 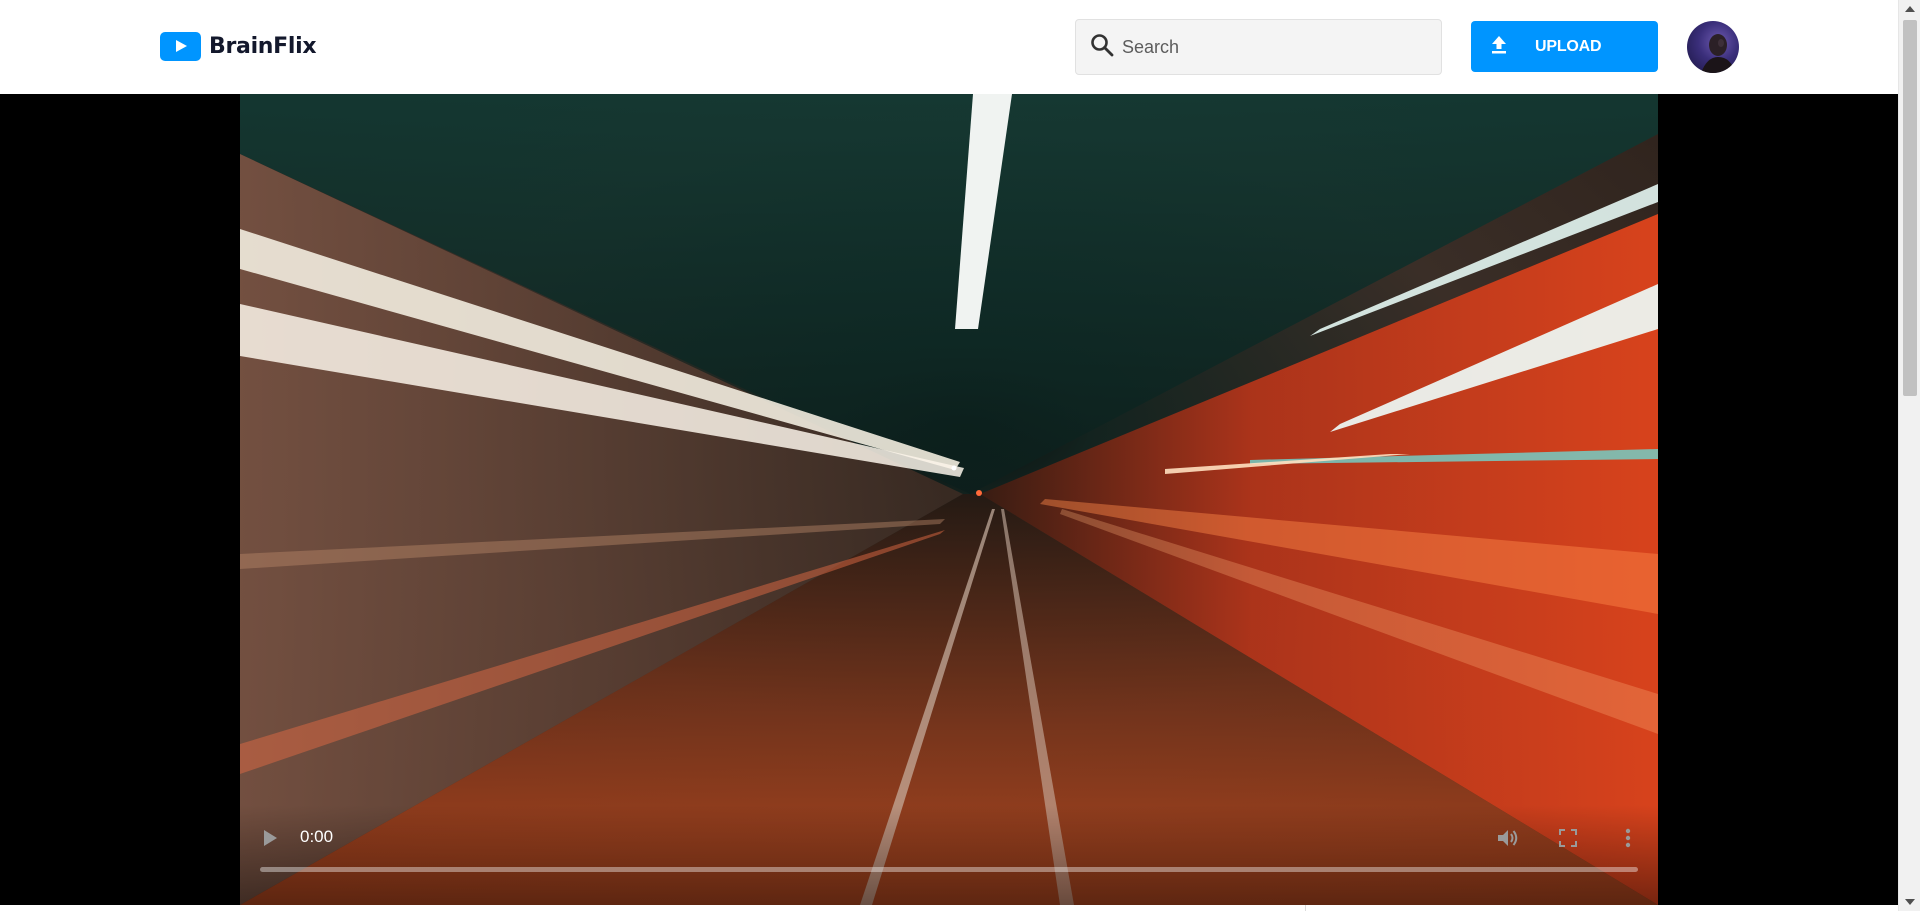 I want to click on play-logo-icon, so click(x=180, y=46).